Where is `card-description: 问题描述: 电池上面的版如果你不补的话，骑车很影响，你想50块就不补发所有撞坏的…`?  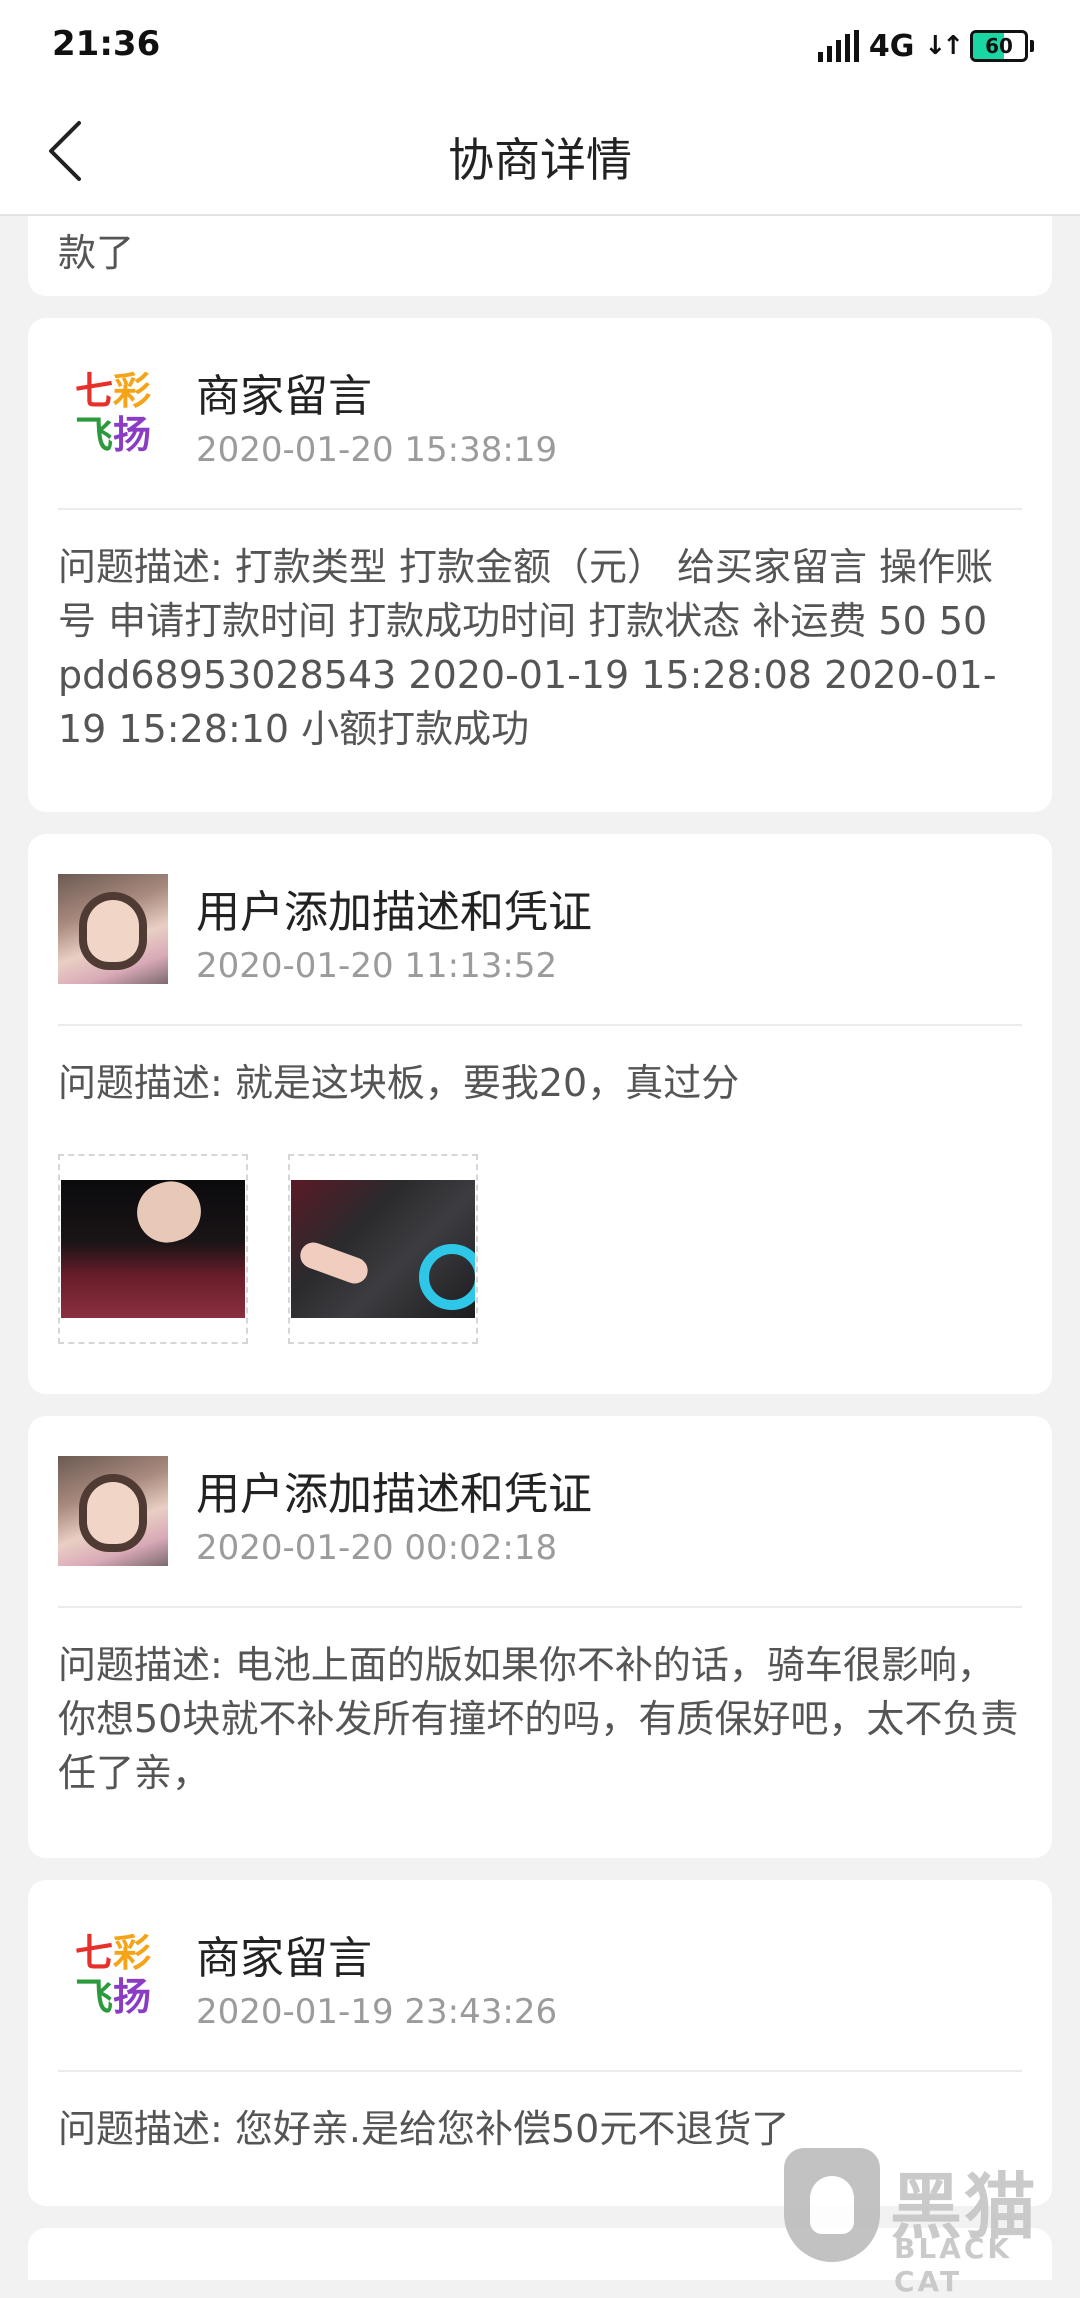 card-description: 问题描述: 电池上面的版如果你不补的话，骑车很影响，你想50块就不补发所有撞坏的… is located at coordinates (538, 1719).